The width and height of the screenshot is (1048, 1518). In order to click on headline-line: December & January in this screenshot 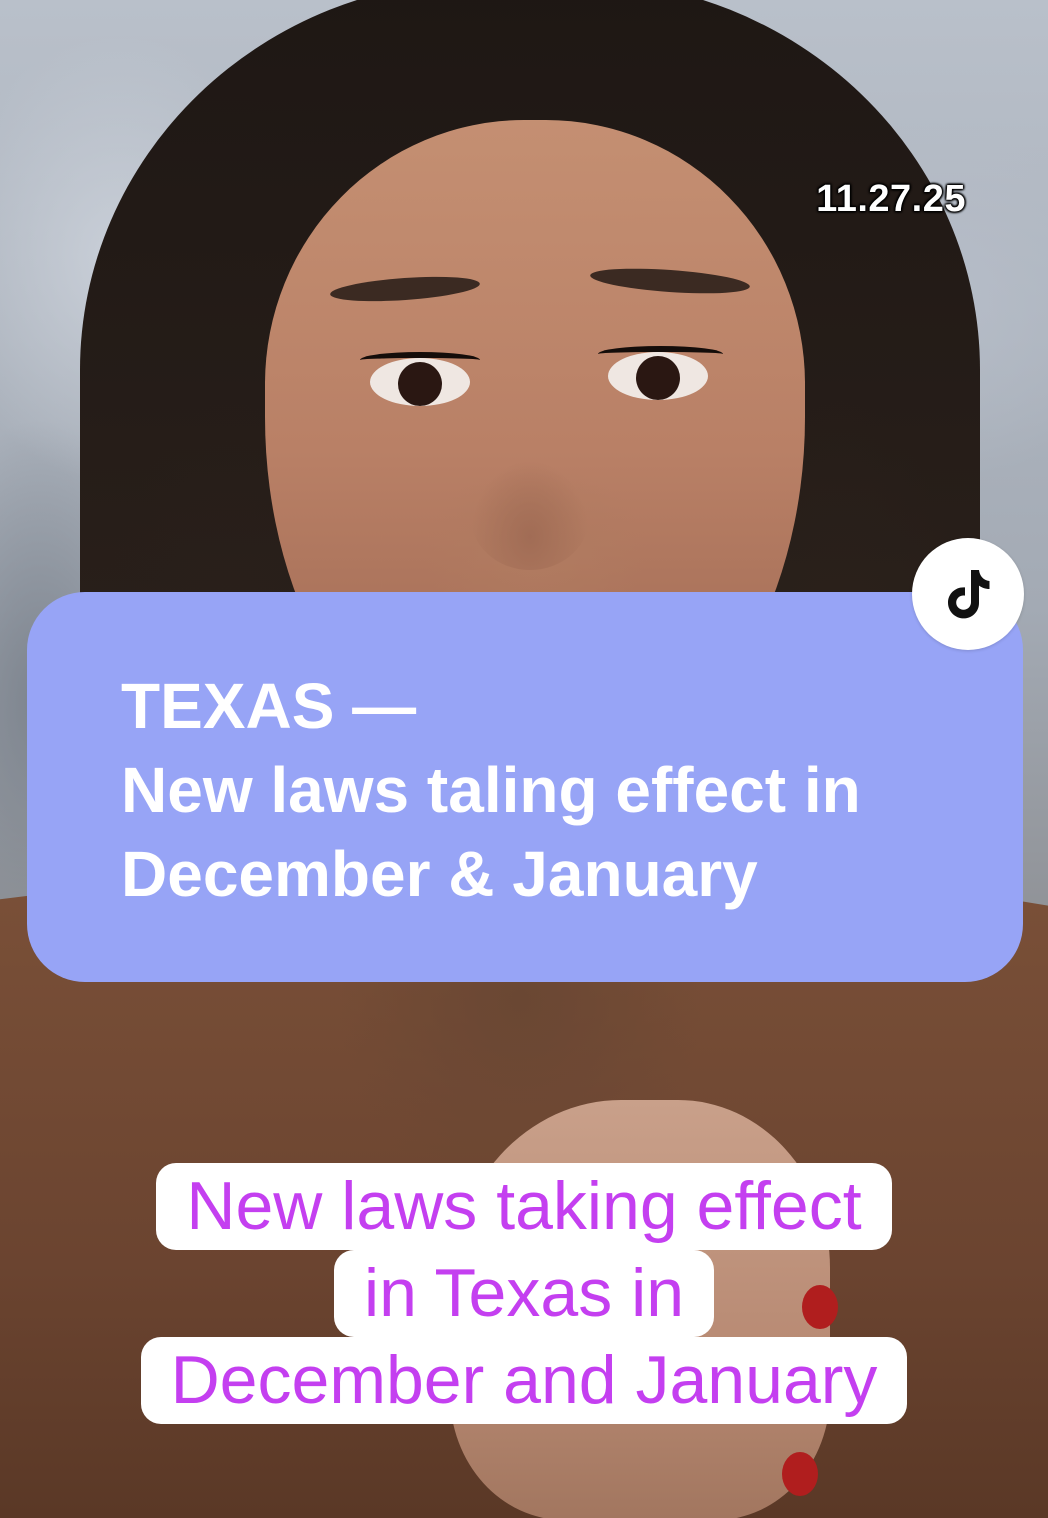, I will do `click(439, 874)`.